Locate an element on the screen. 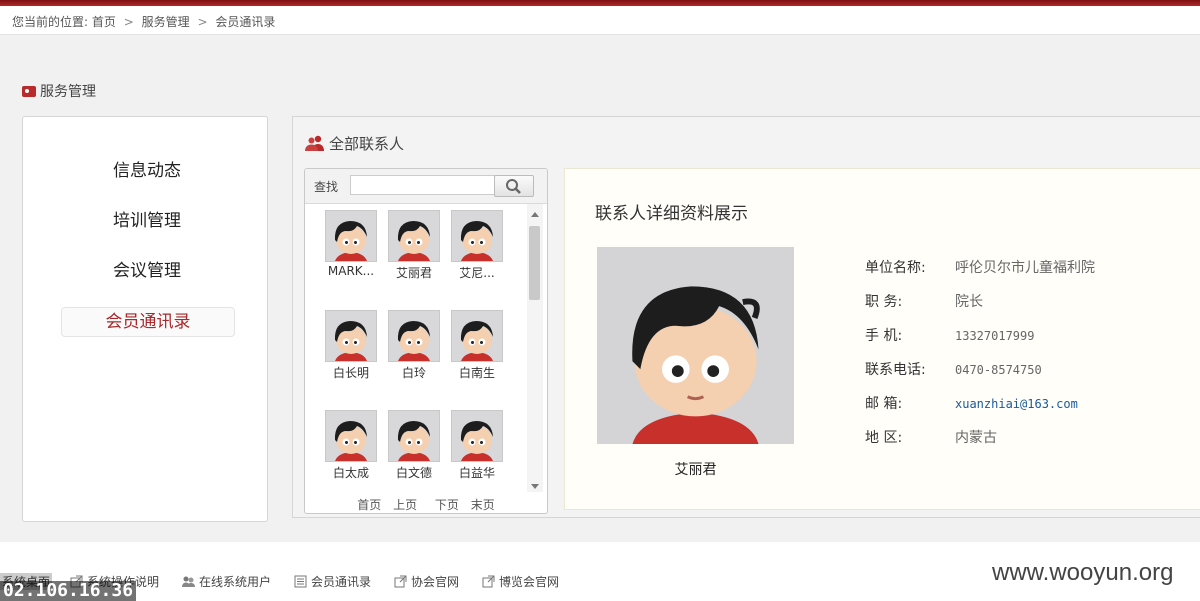 This screenshot has width=1200, height=601. footer-link-online-users: 在线系统用户 is located at coordinates (226, 581).